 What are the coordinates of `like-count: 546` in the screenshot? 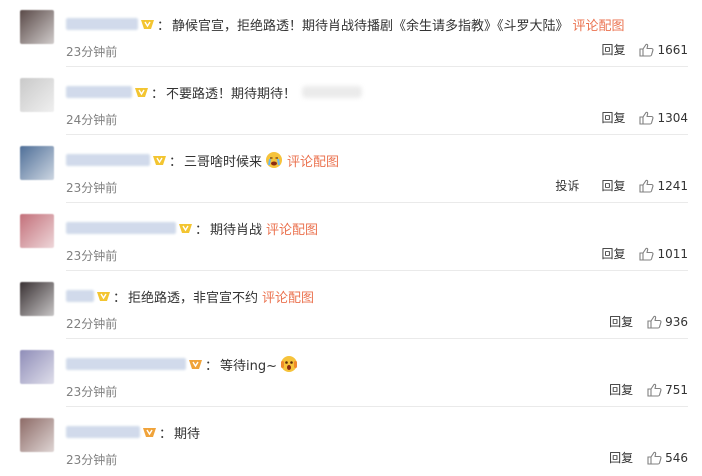 It's located at (676, 457).